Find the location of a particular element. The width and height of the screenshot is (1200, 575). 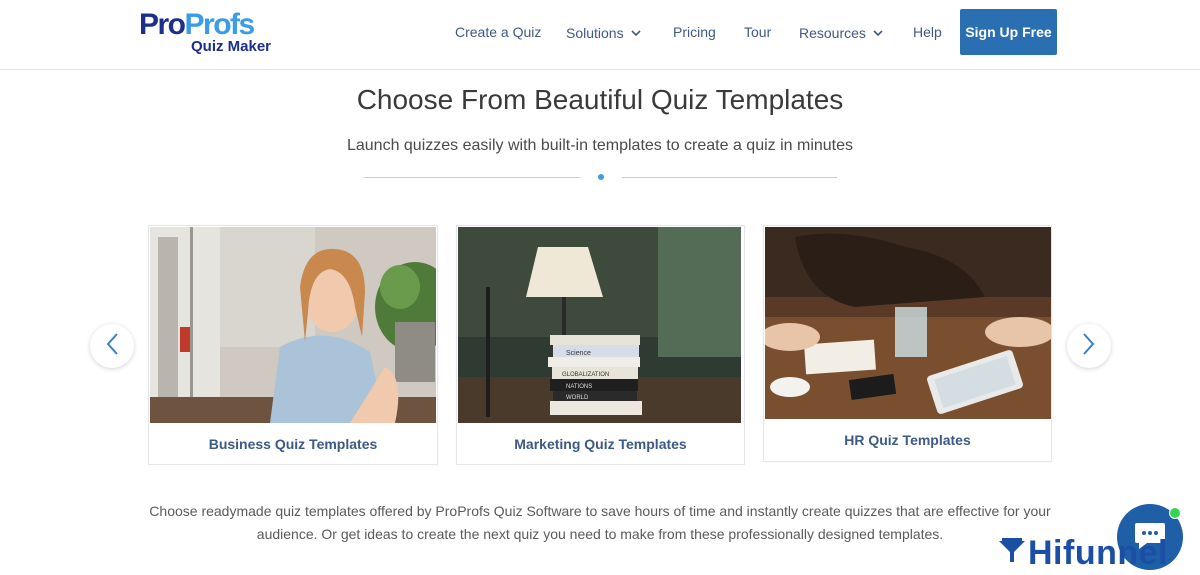

carousel-prev-button is located at coordinates (112, 346).